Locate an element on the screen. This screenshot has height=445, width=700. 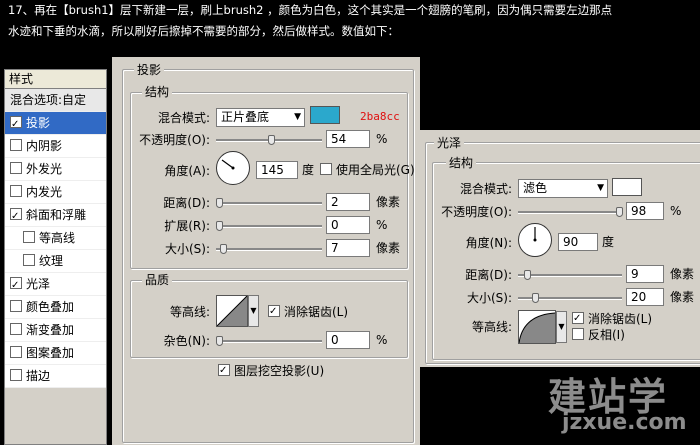
angle-input: 145 is located at coordinates (277, 170).